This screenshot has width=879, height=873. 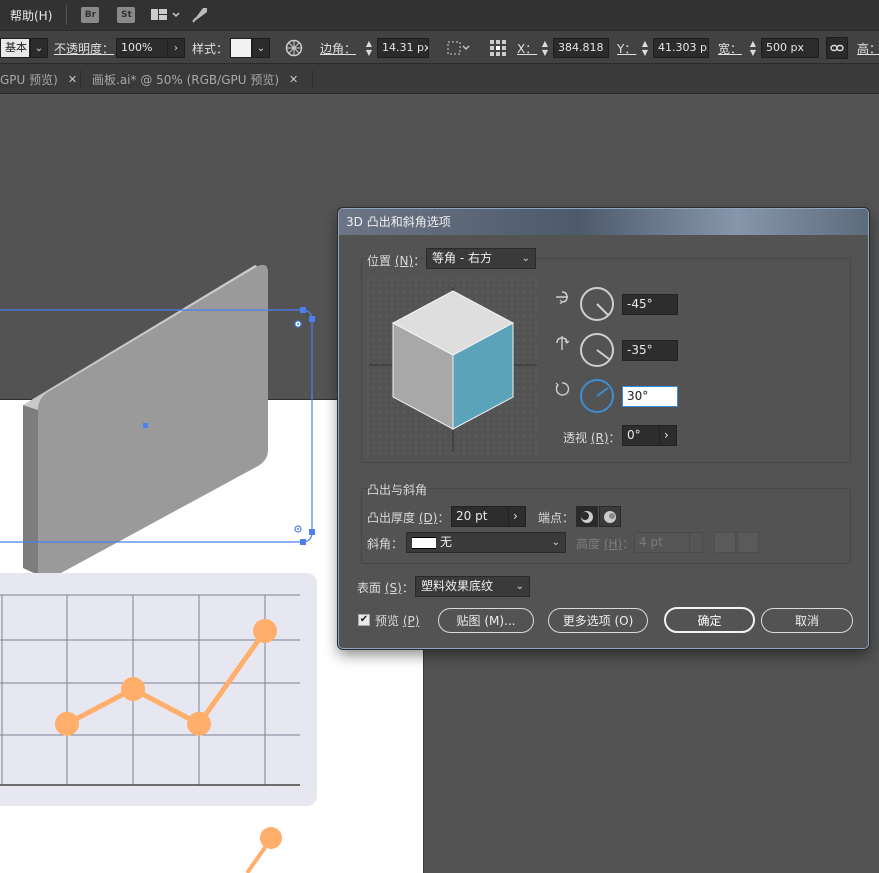 What do you see at coordinates (610, 516) in the screenshot?
I see `cap-off-button` at bounding box center [610, 516].